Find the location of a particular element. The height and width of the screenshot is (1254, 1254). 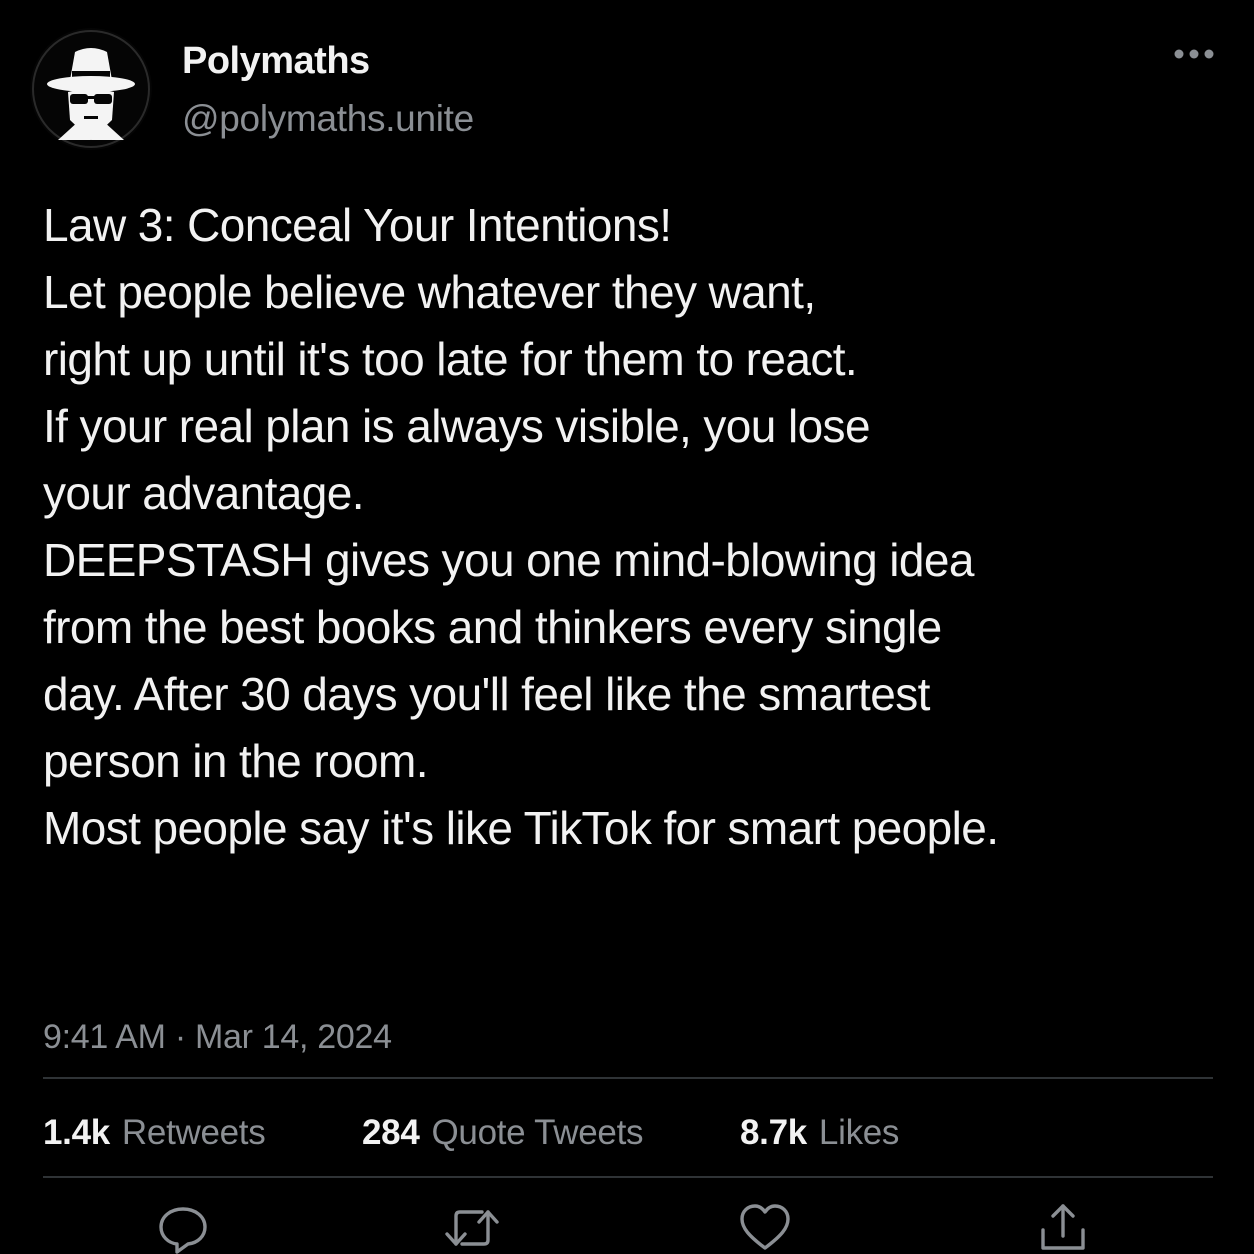

like-icon is located at coordinates (765, 1227).